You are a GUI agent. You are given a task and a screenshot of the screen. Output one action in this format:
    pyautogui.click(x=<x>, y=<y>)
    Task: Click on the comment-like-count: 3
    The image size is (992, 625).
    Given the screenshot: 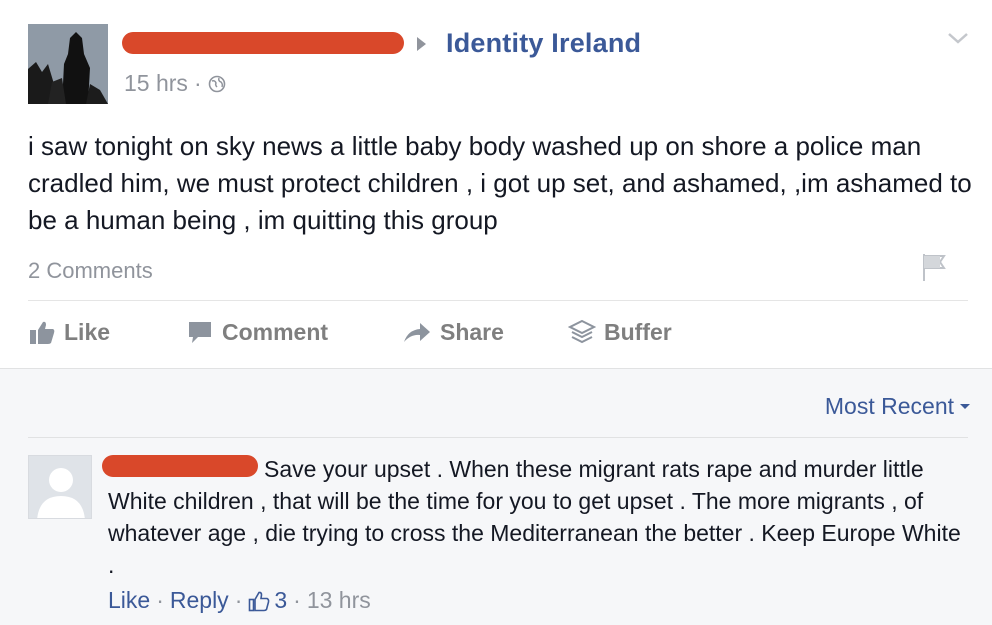 What is the action you would take?
    pyautogui.click(x=267, y=600)
    